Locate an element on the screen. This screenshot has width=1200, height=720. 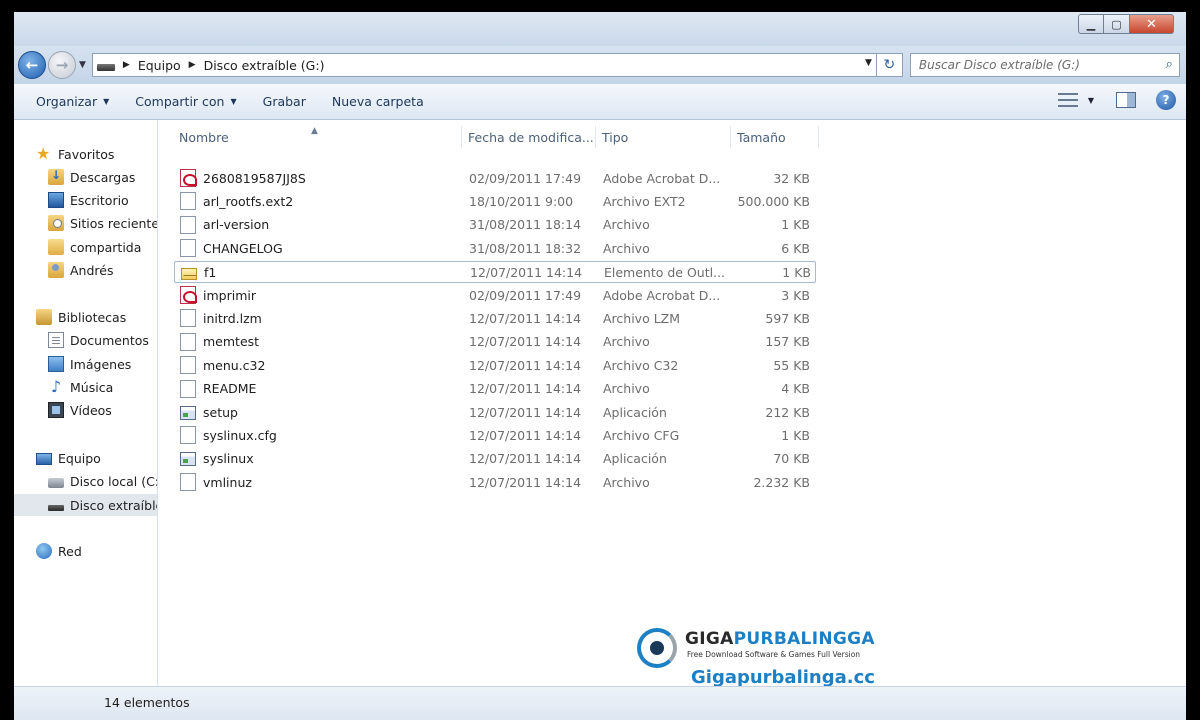
column-header-size: Tamaño is located at coordinates (775, 137).